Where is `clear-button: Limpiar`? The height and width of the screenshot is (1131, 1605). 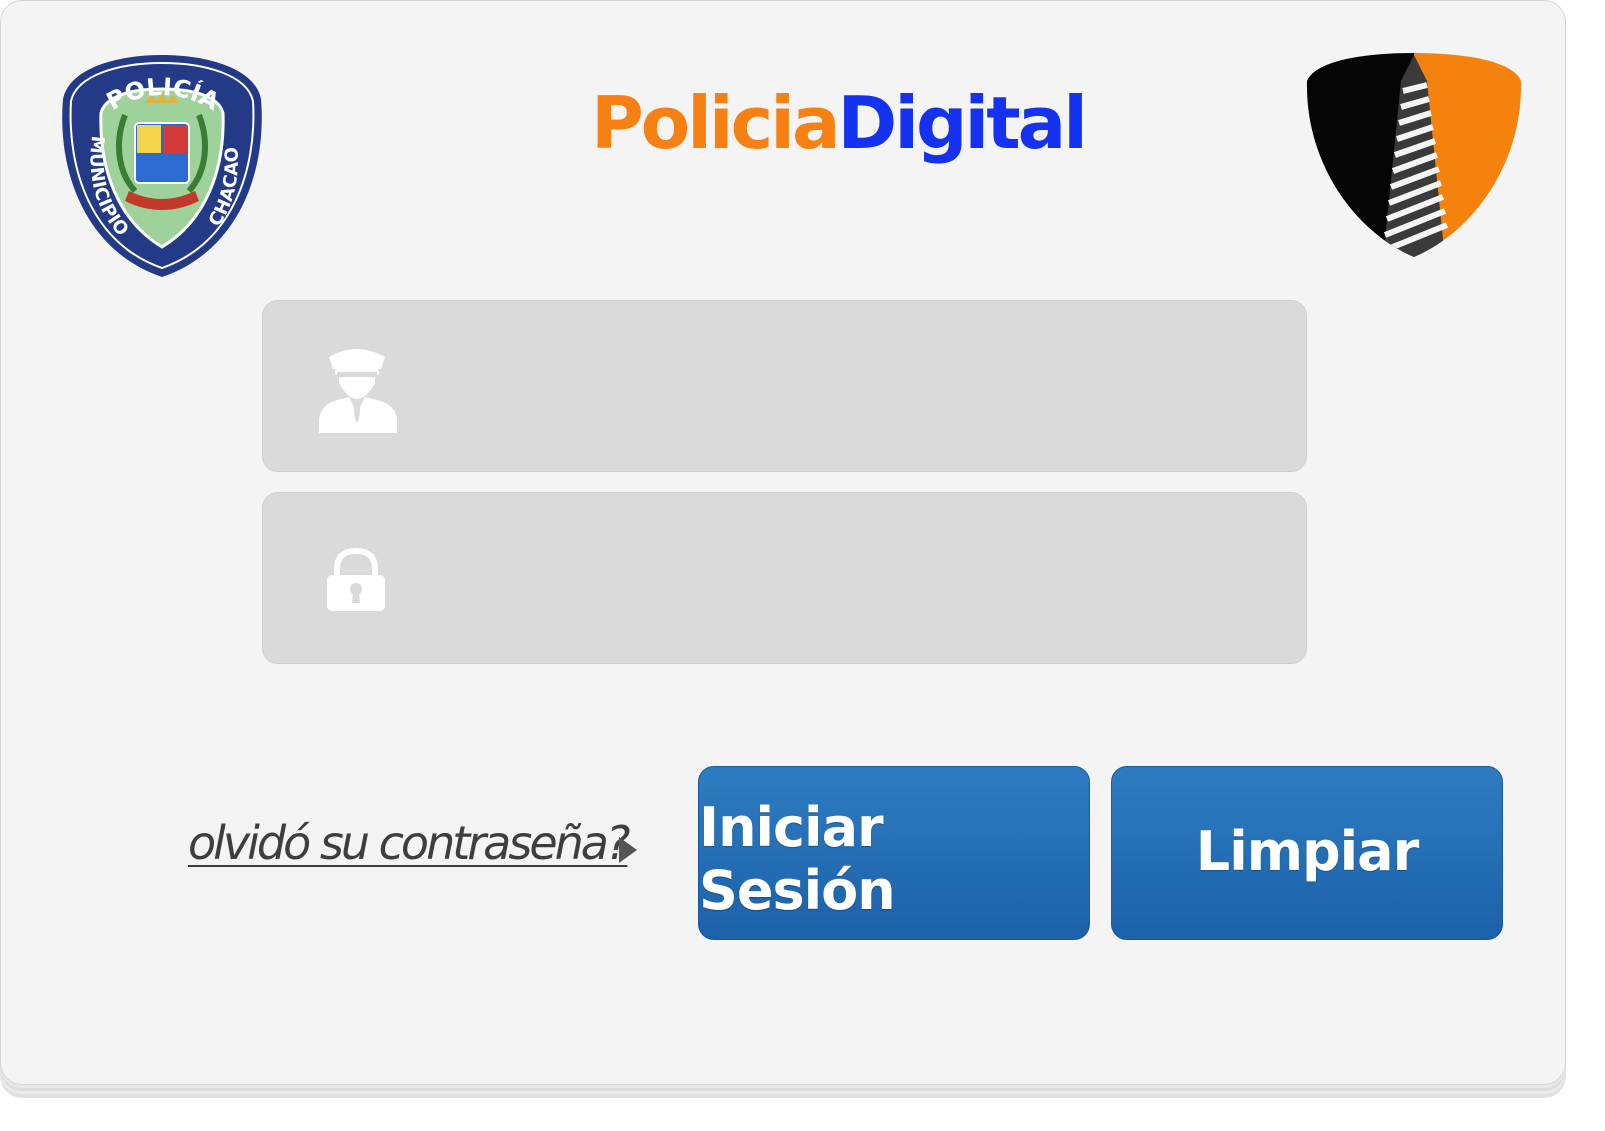 clear-button: Limpiar is located at coordinates (1307, 853).